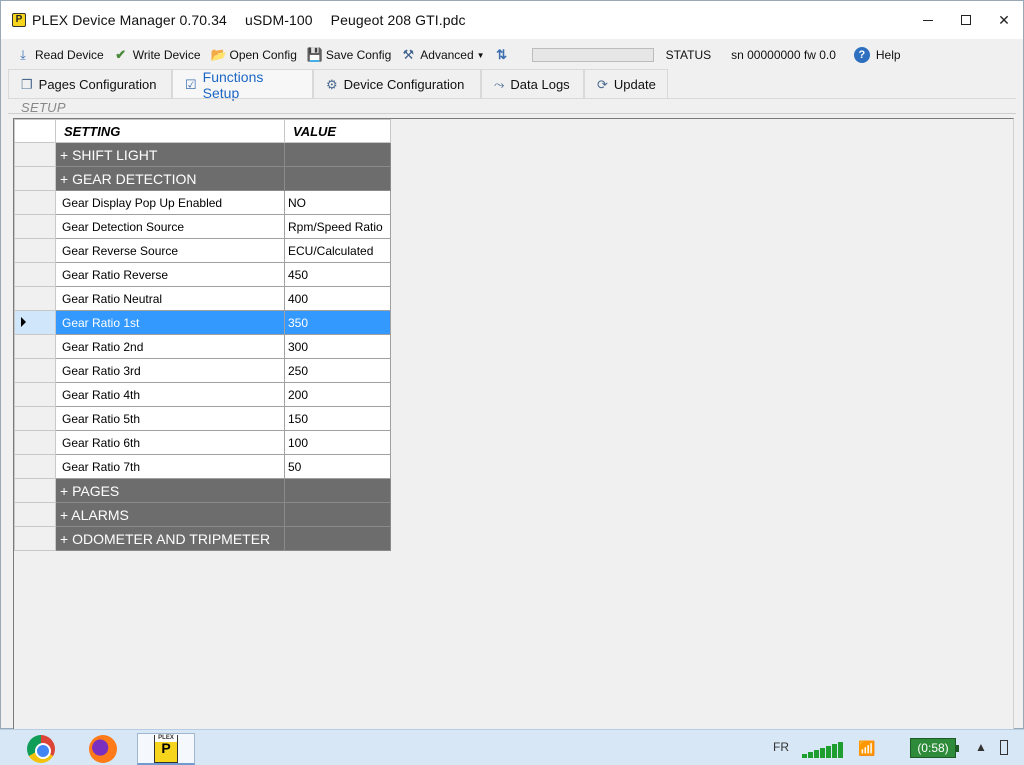 The height and width of the screenshot is (765, 1024). What do you see at coordinates (170, 538) in the screenshot?
I see `group-expand-cell: + ODOMETER AND TRIPMETER` at bounding box center [170, 538].